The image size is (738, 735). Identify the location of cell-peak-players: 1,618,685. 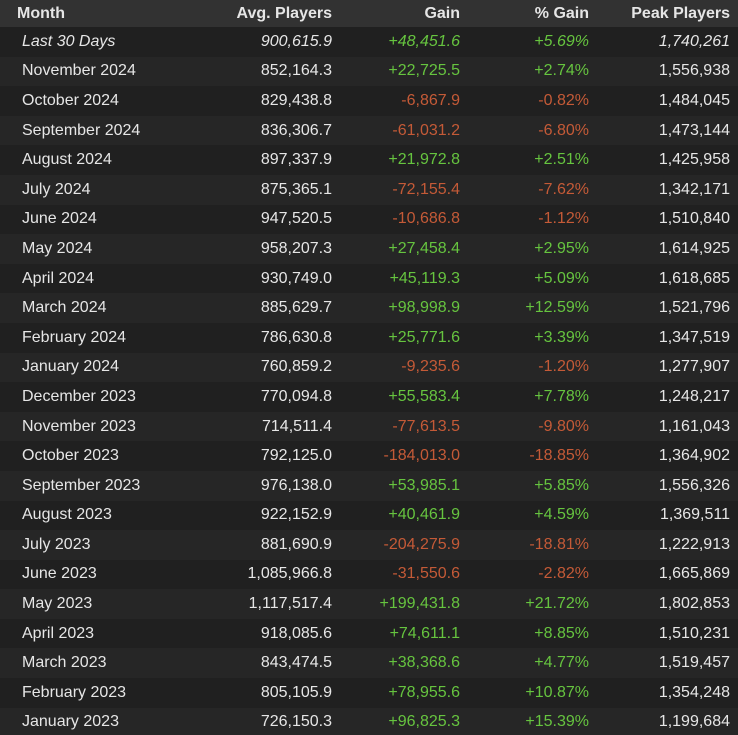
(667, 278).